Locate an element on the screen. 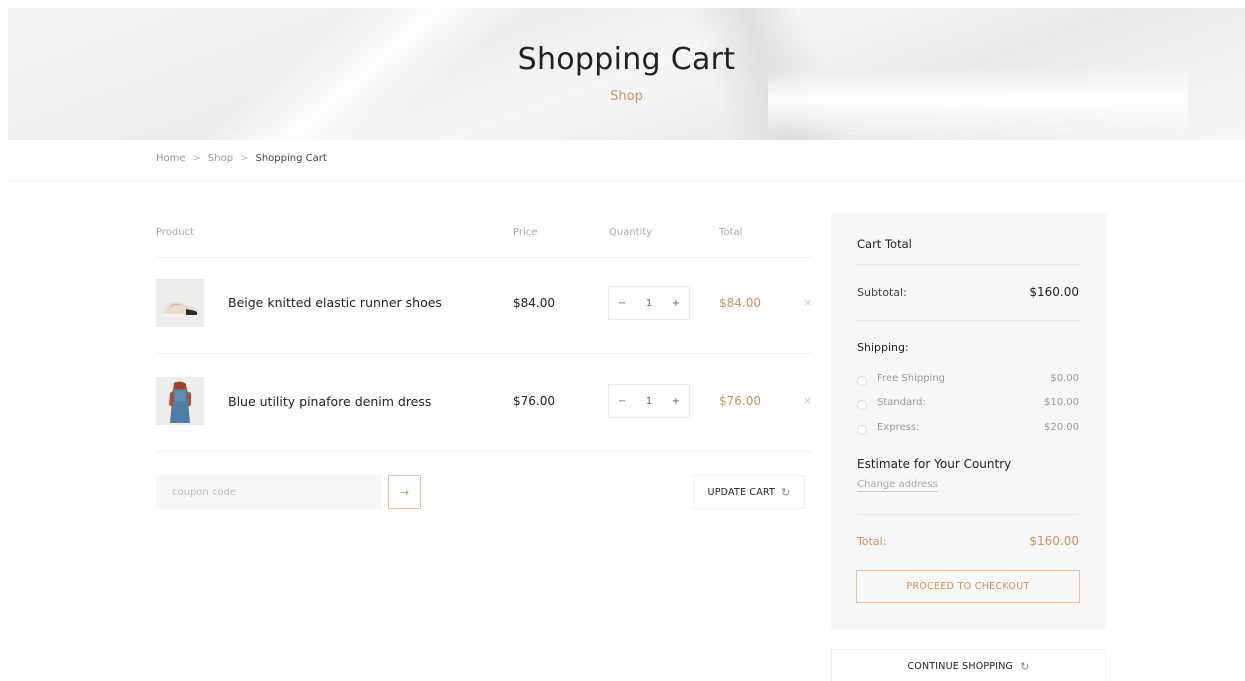 The width and height of the screenshot is (1245, 681). estimate-country-label: Estimate for Your Country is located at coordinates (934, 464).